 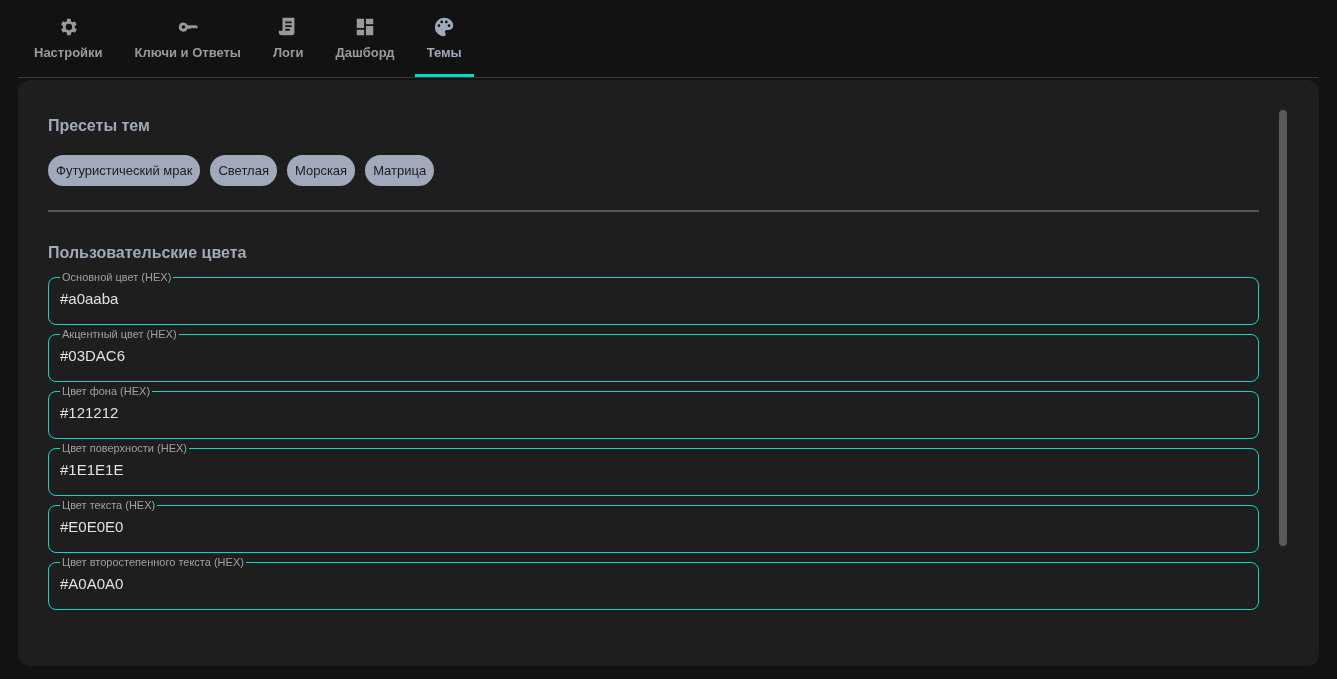 I want to click on field-label: Цвет второстепенного текста (HEX), so click(x=153, y=562).